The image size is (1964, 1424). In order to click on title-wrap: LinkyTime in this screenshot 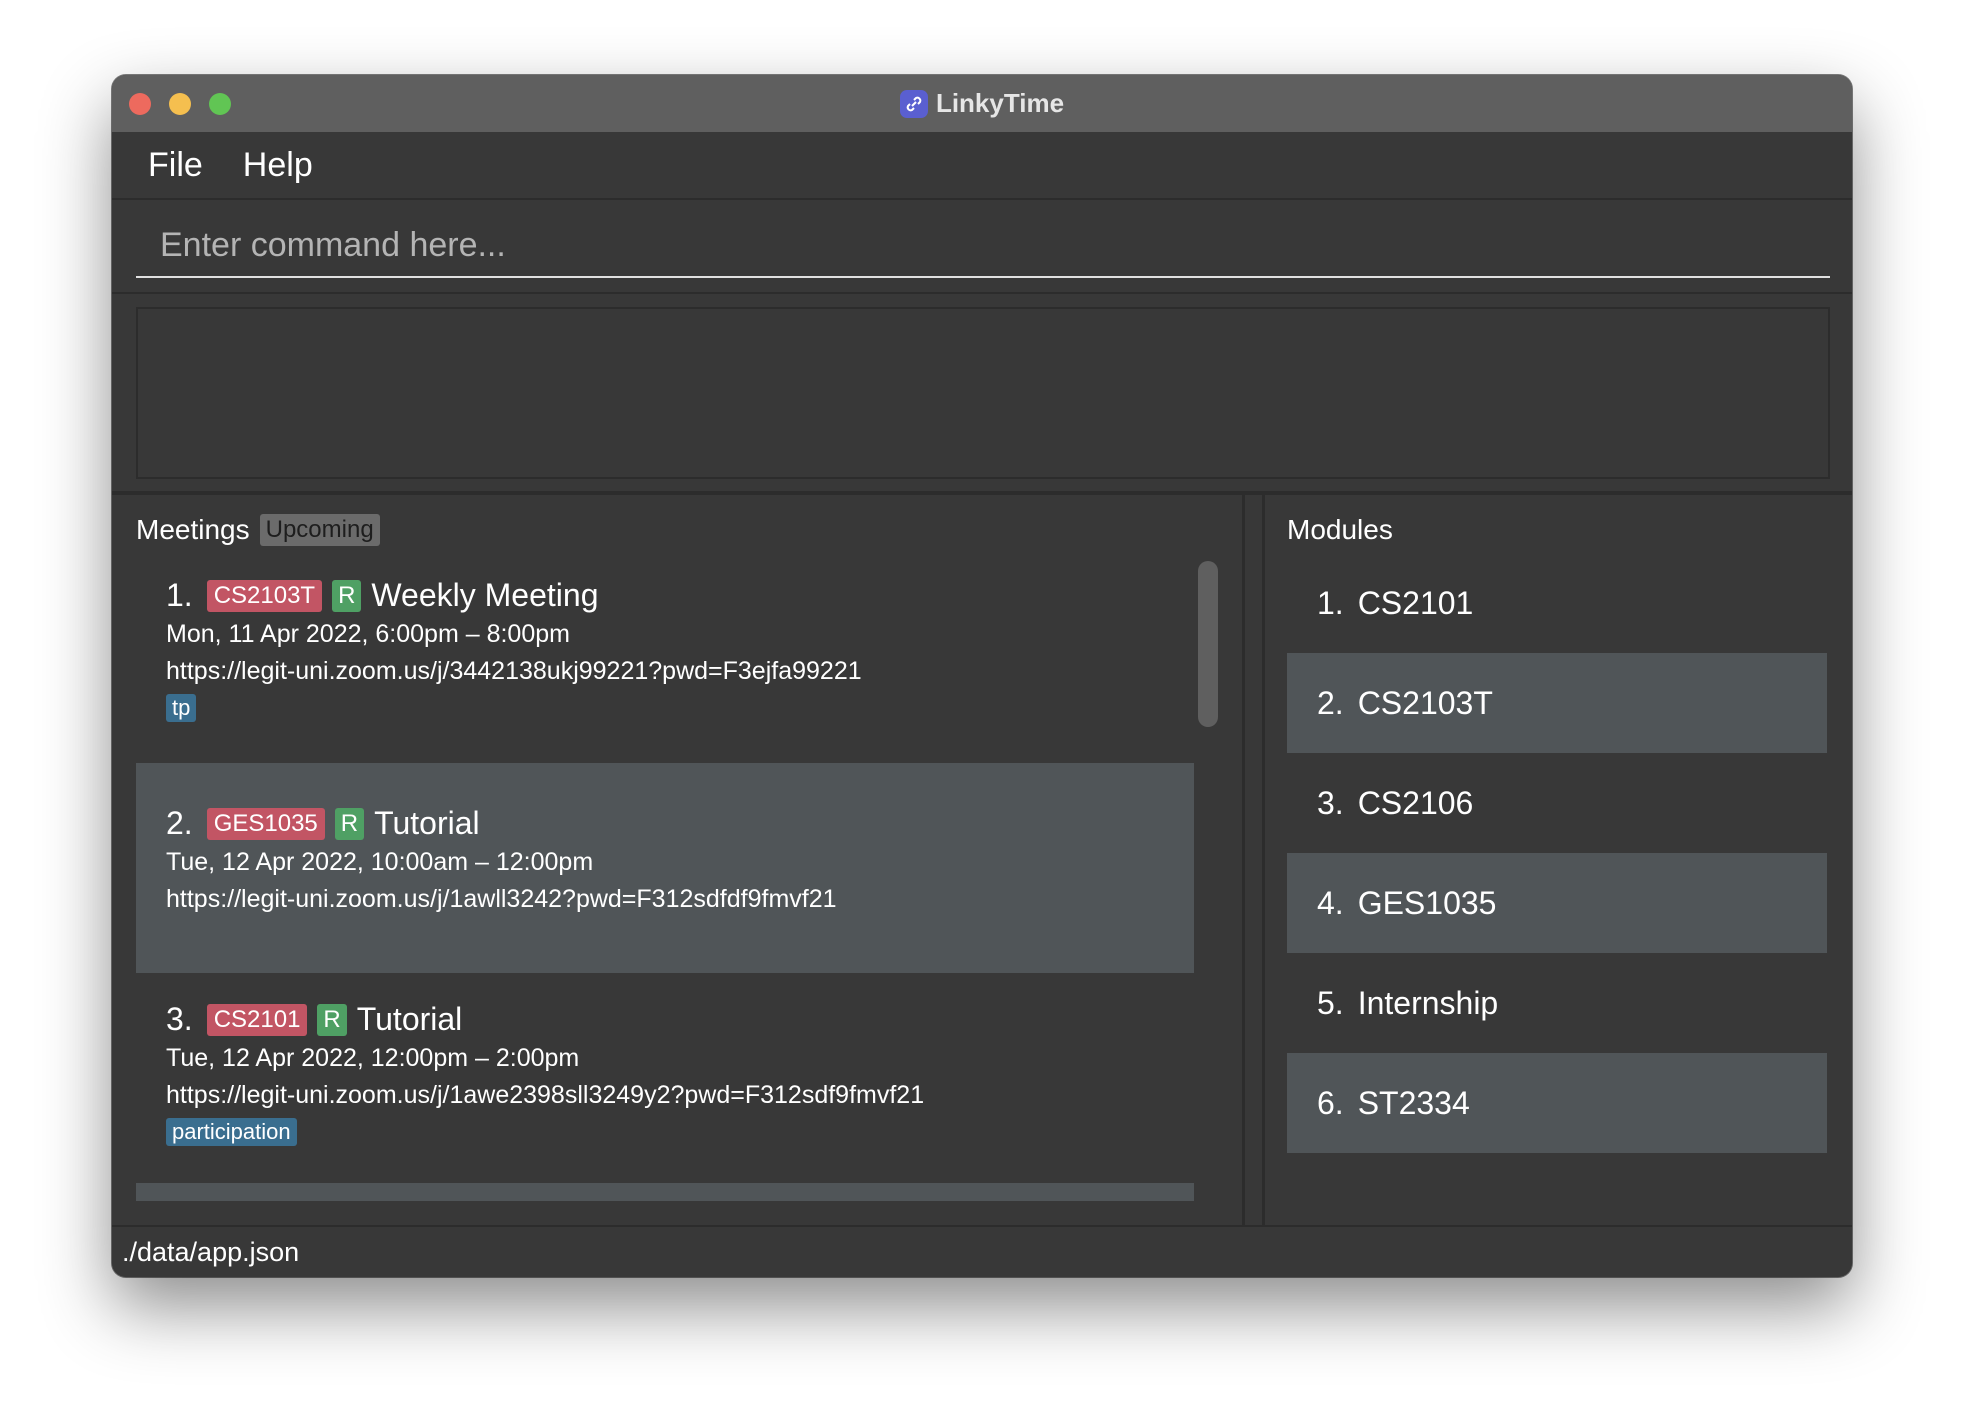, I will do `click(982, 103)`.